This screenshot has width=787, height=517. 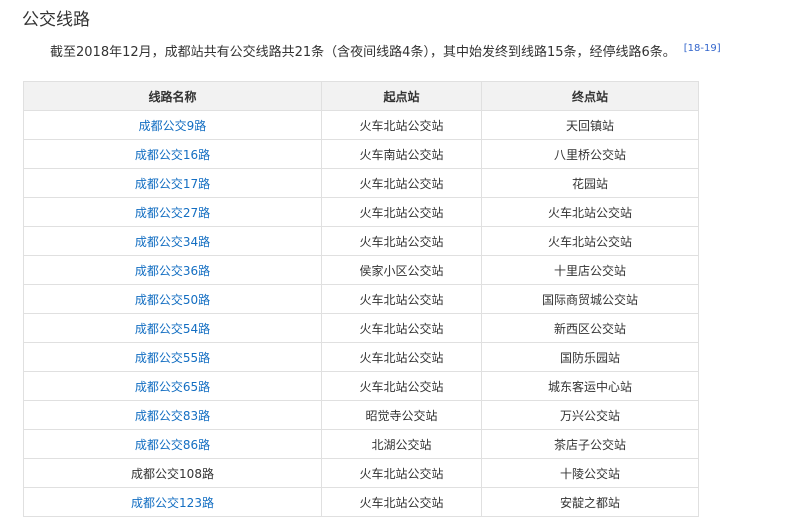 What do you see at coordinates (590, 502) in the screenshot?
I see `end-station-cell: 安靛之都站` at bounding box center [590, 502].